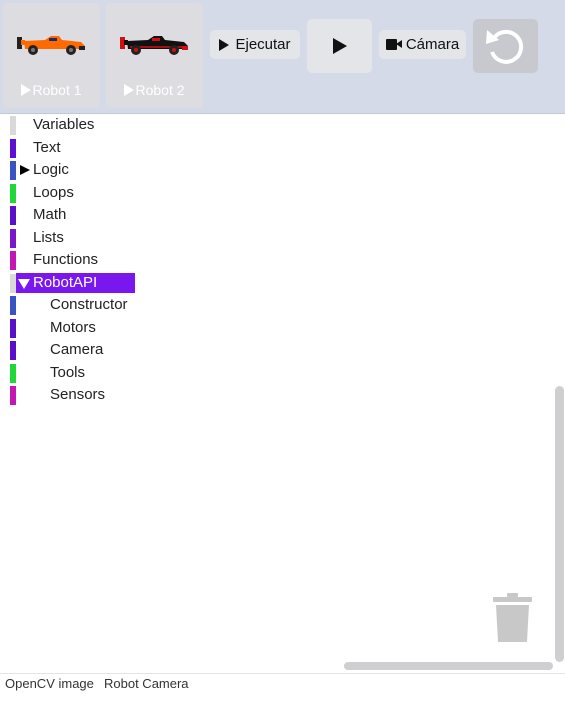 Image resolution: width=565 pixels, height=715 pixels. I want to click on workspace-horizontal-scrollbar, so click(448, 666).